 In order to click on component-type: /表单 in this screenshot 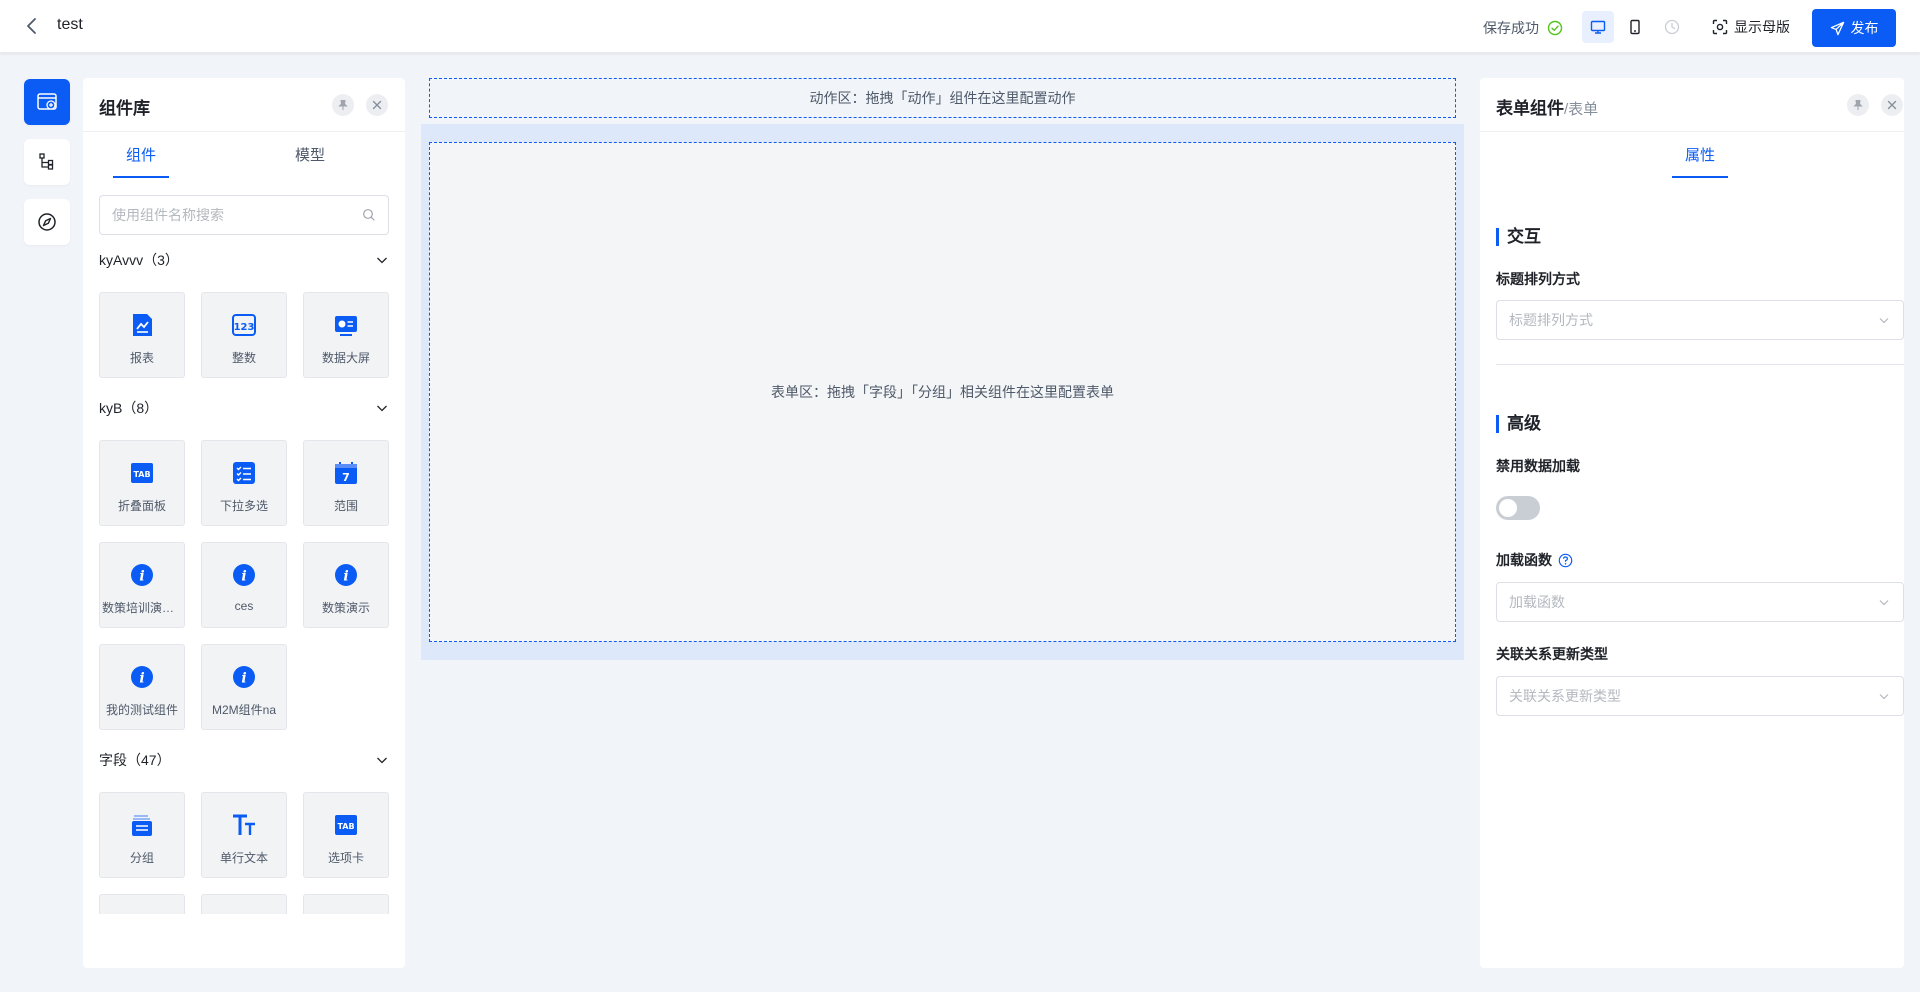, I will do `click(1581, 109)`.